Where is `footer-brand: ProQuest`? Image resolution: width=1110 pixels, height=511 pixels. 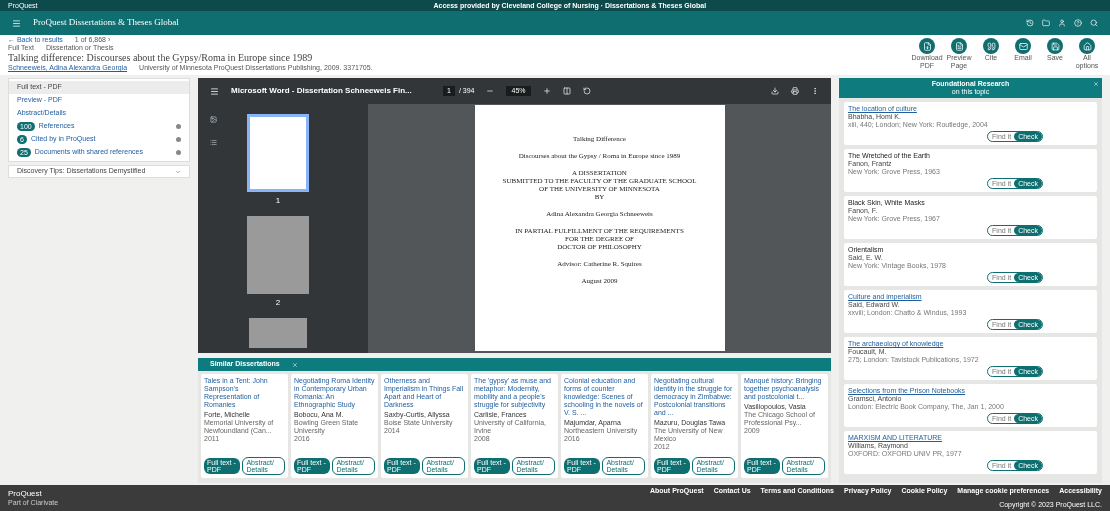
footer-brand: ProQuest is located at coordinates (25, 493).